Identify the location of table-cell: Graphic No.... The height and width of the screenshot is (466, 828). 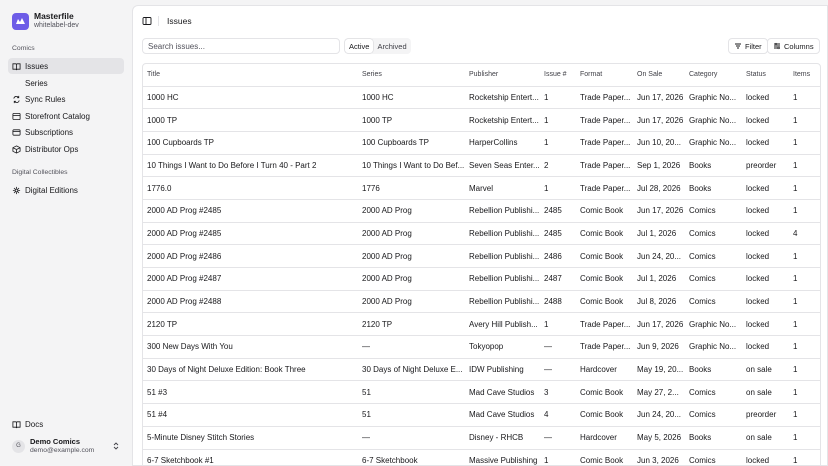
(713, 120).